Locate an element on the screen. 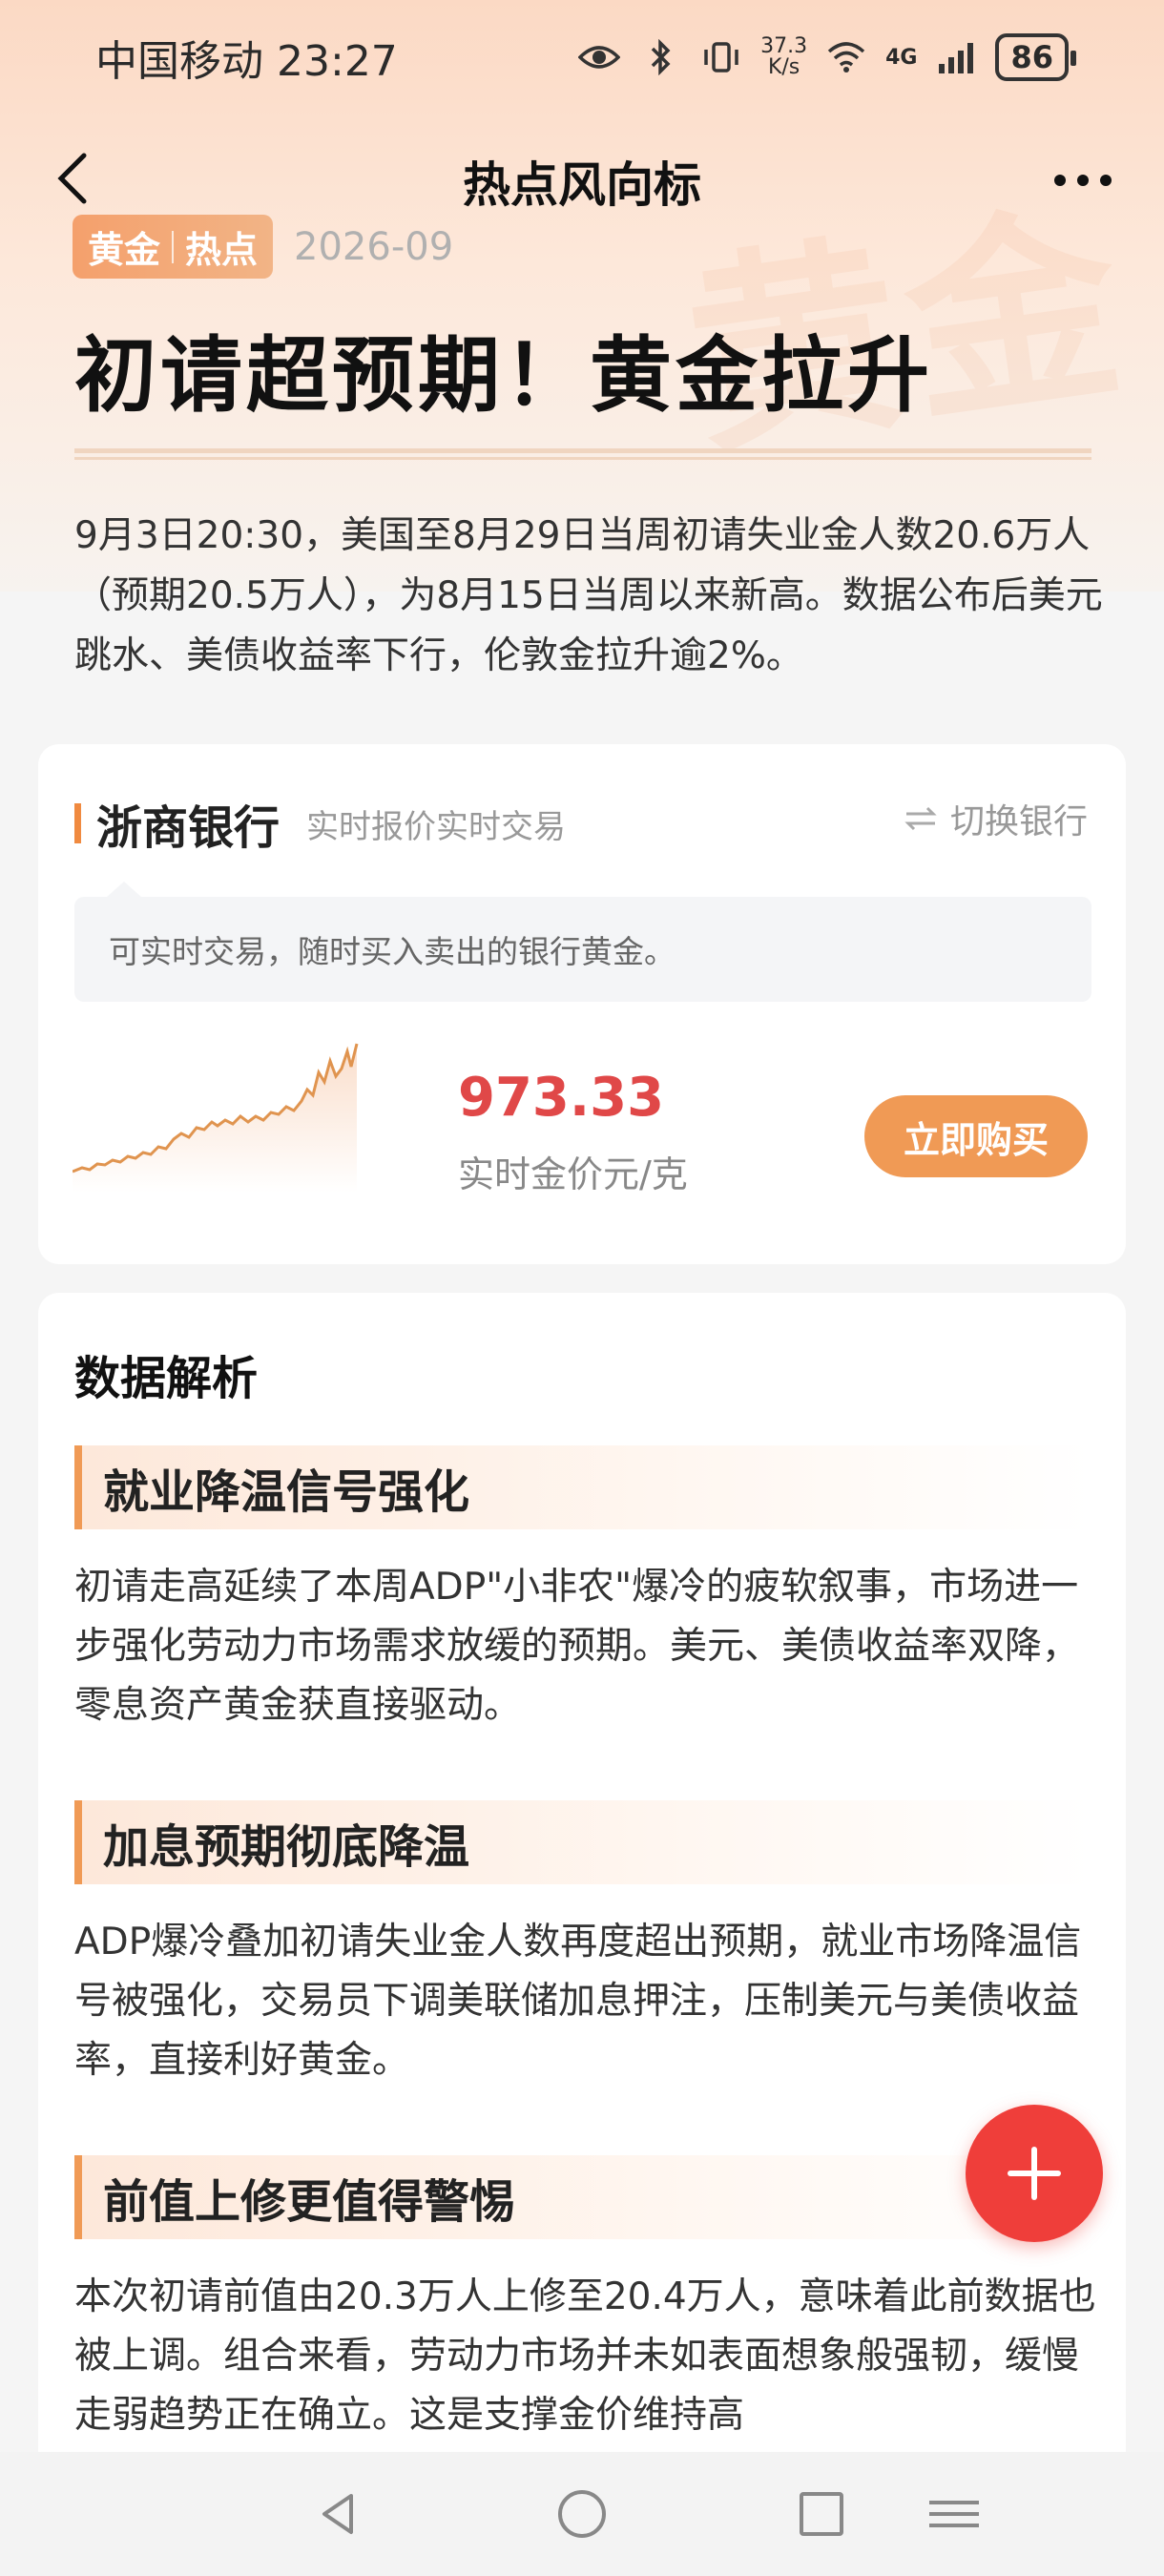 The height and width of the screenshot is (2576, 1164). status-bar: 中国移动 23:27 37.3 K/s 4G 86 is located at coordinates (582, 57).